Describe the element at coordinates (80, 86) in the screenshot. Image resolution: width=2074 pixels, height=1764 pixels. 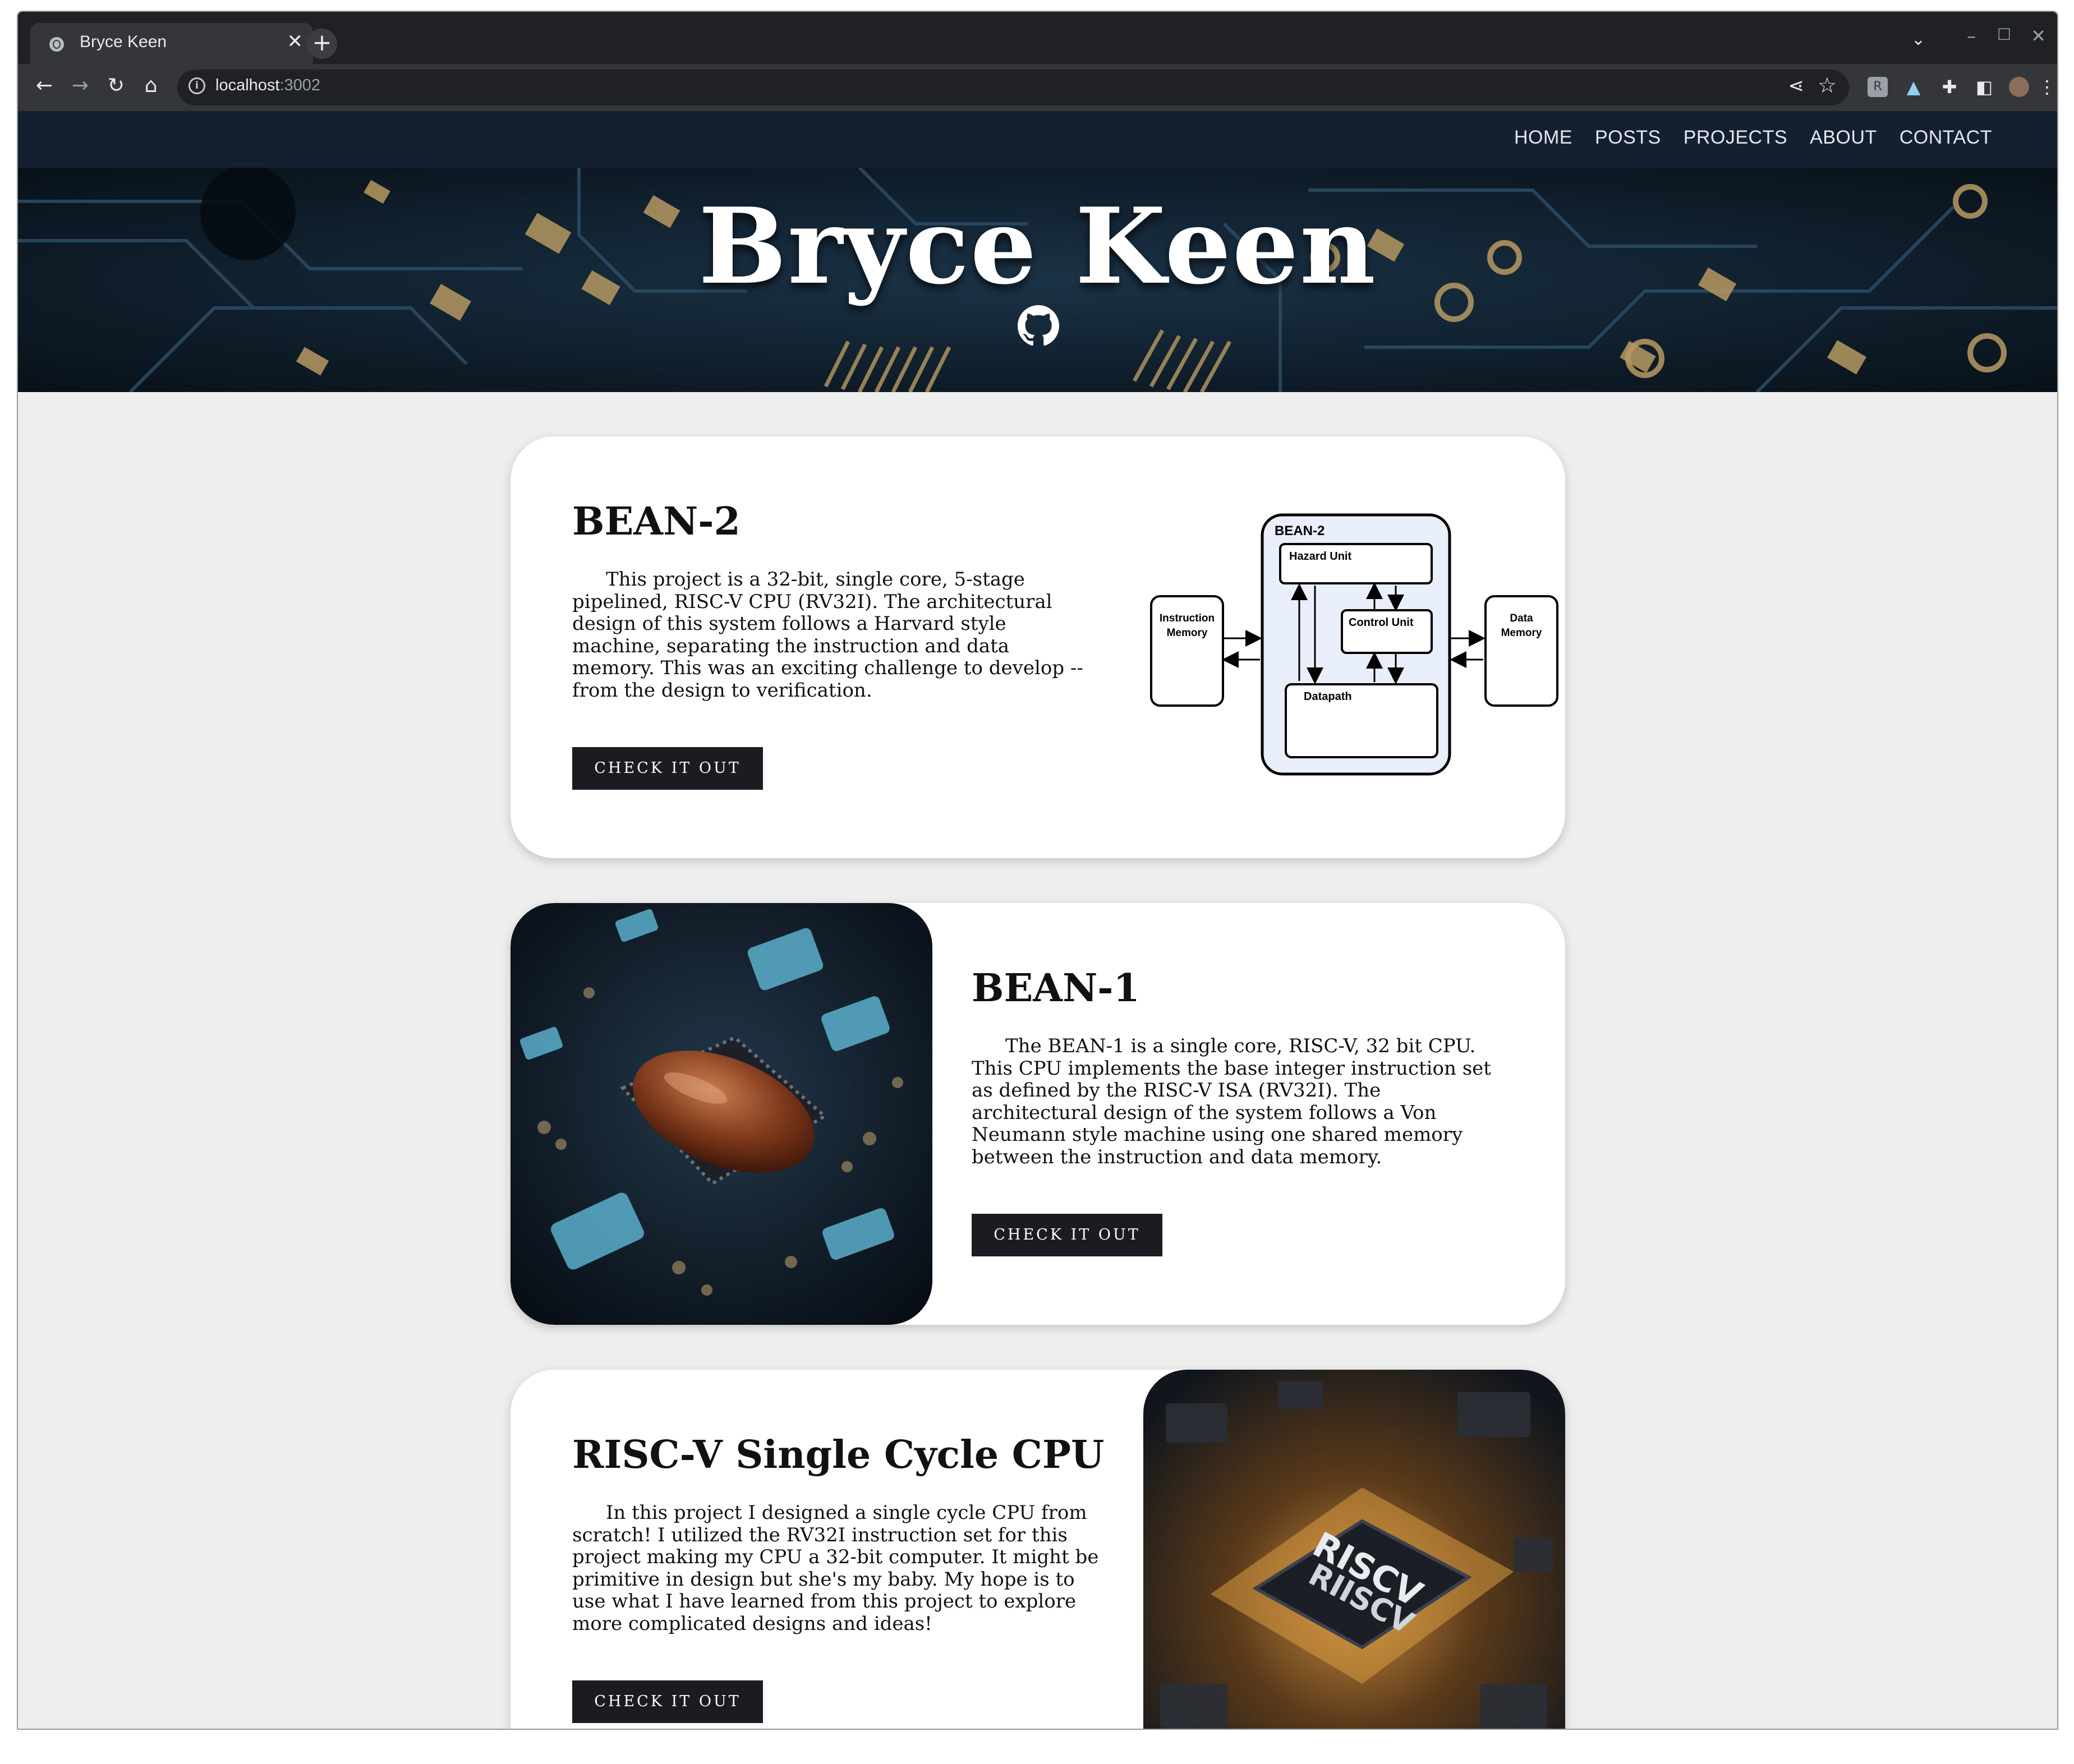
I see `forward-icon: →` at that location.